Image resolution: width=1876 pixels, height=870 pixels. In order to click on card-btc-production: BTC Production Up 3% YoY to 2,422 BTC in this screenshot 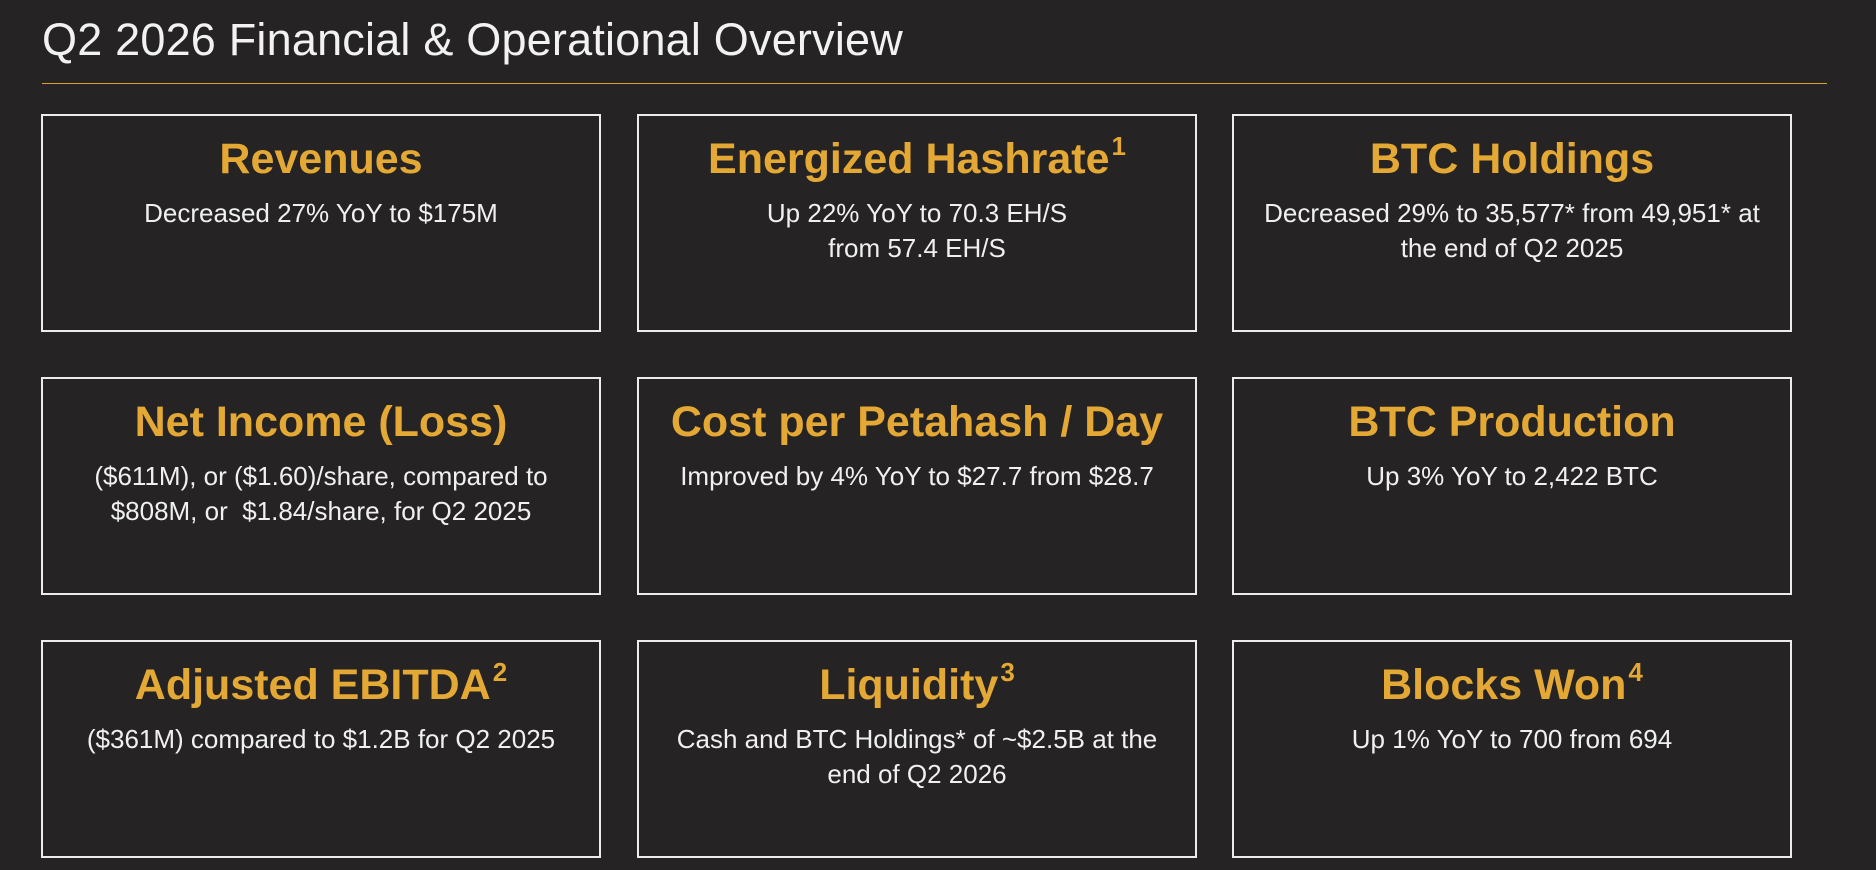, I will do `click(1512, 486)`.